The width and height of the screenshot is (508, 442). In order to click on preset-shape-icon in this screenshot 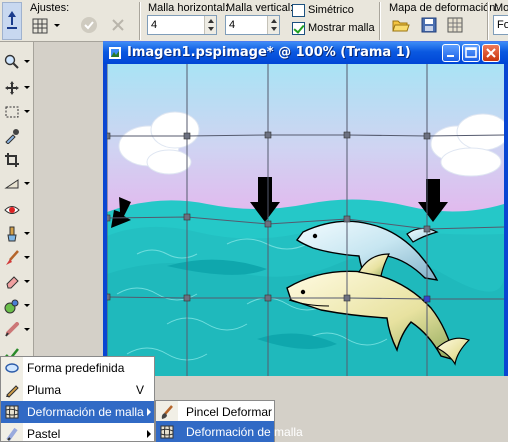, I will do `click(12, 368)`.